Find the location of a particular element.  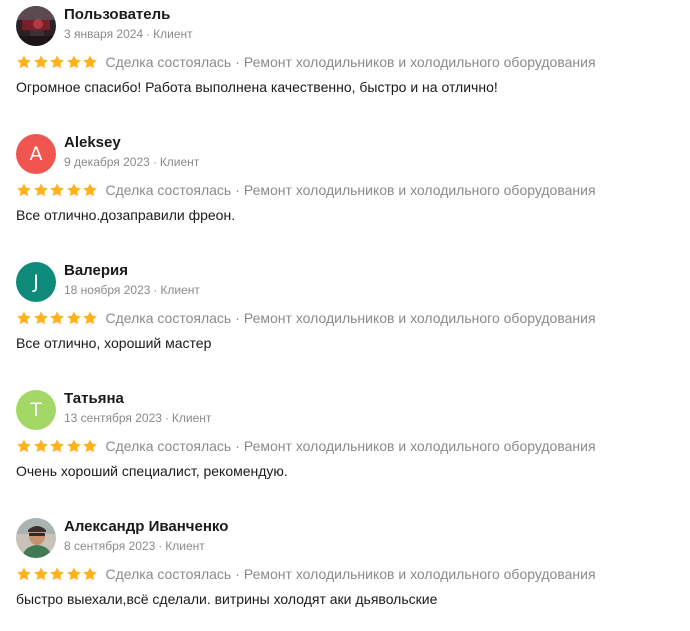

review-meta: 18 ноября 2023 · Клиент is located at coordinates (132, 290).